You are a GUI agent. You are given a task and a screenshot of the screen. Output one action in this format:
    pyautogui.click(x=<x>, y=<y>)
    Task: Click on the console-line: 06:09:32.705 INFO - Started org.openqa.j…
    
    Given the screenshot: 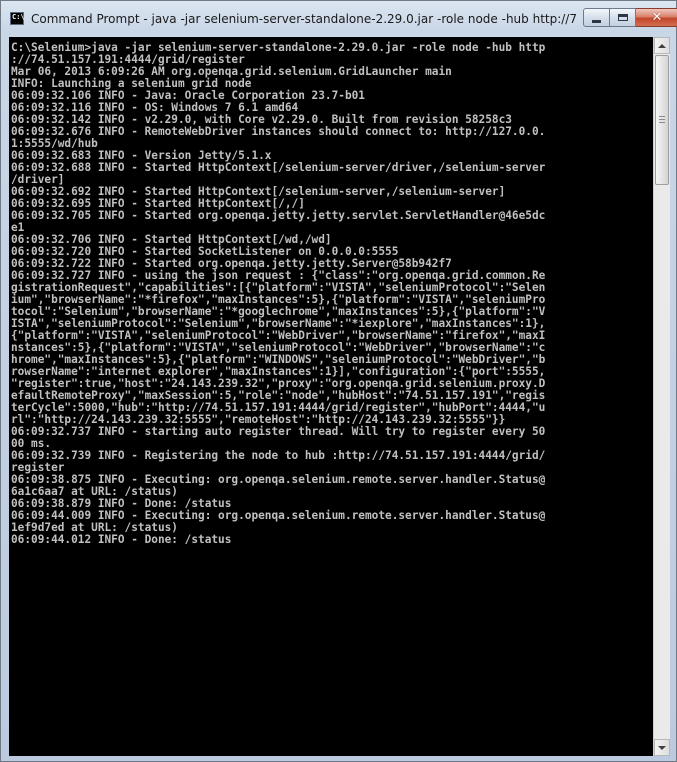 What is the action you would take?
    pyautogui.click(x=278, y=215)
    